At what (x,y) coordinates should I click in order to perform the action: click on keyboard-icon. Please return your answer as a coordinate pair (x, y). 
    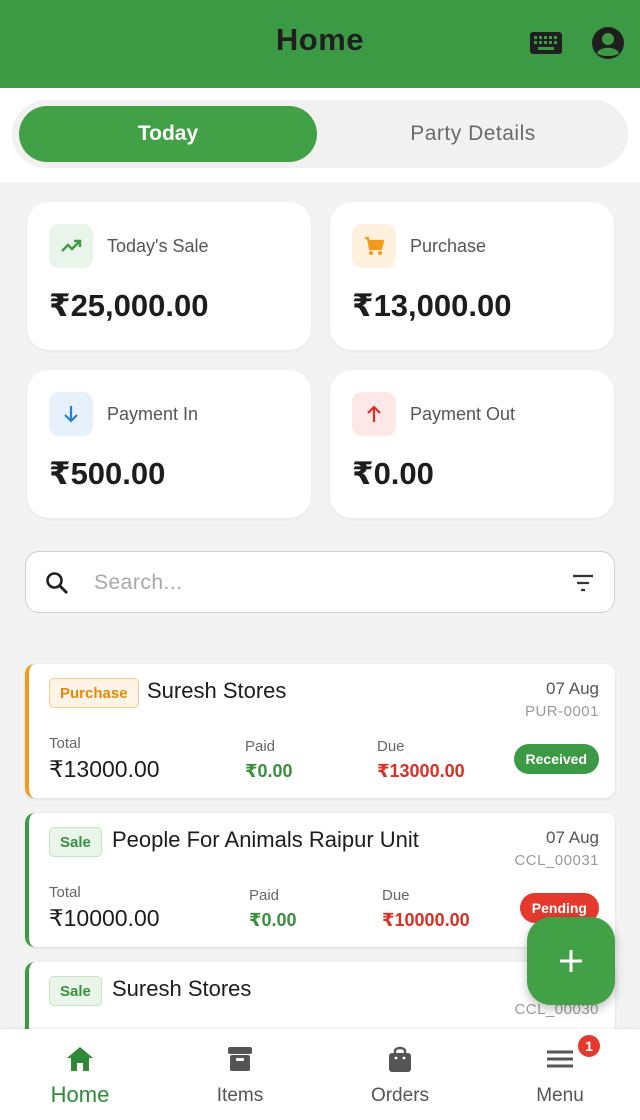
    Looking at the image, I should click on (546, 43).